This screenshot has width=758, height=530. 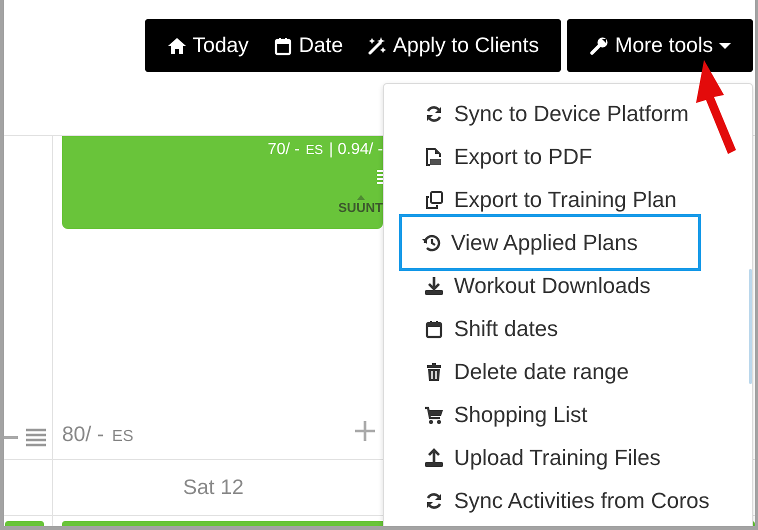 What do you see at coordinates (548, 156) in the screenshot?
I see `menu-item: Export to PDF` at bounding box center [548, 156].